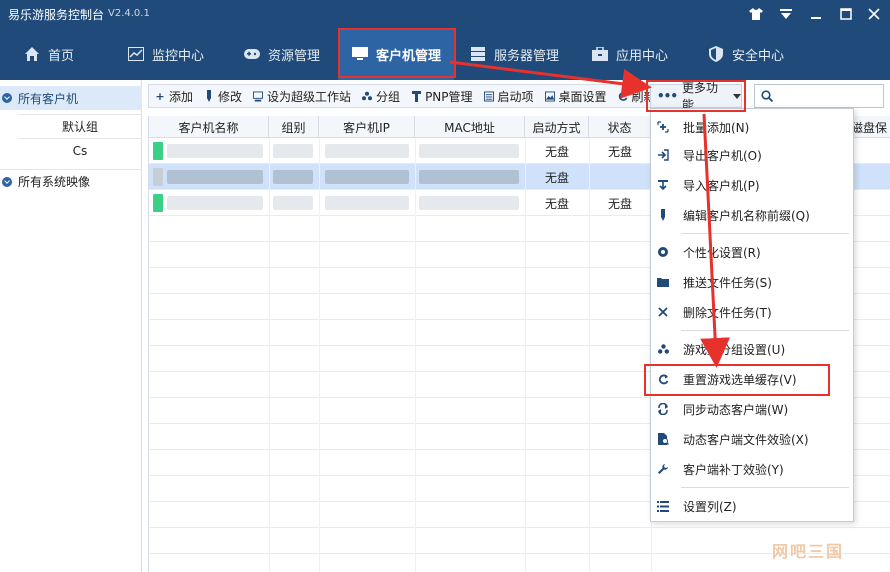  What do you see at coordinates (752, 185) in the screenshot?
I see `menu-import-clients: 导入客户机(P)` at bounding box center [752, 185].